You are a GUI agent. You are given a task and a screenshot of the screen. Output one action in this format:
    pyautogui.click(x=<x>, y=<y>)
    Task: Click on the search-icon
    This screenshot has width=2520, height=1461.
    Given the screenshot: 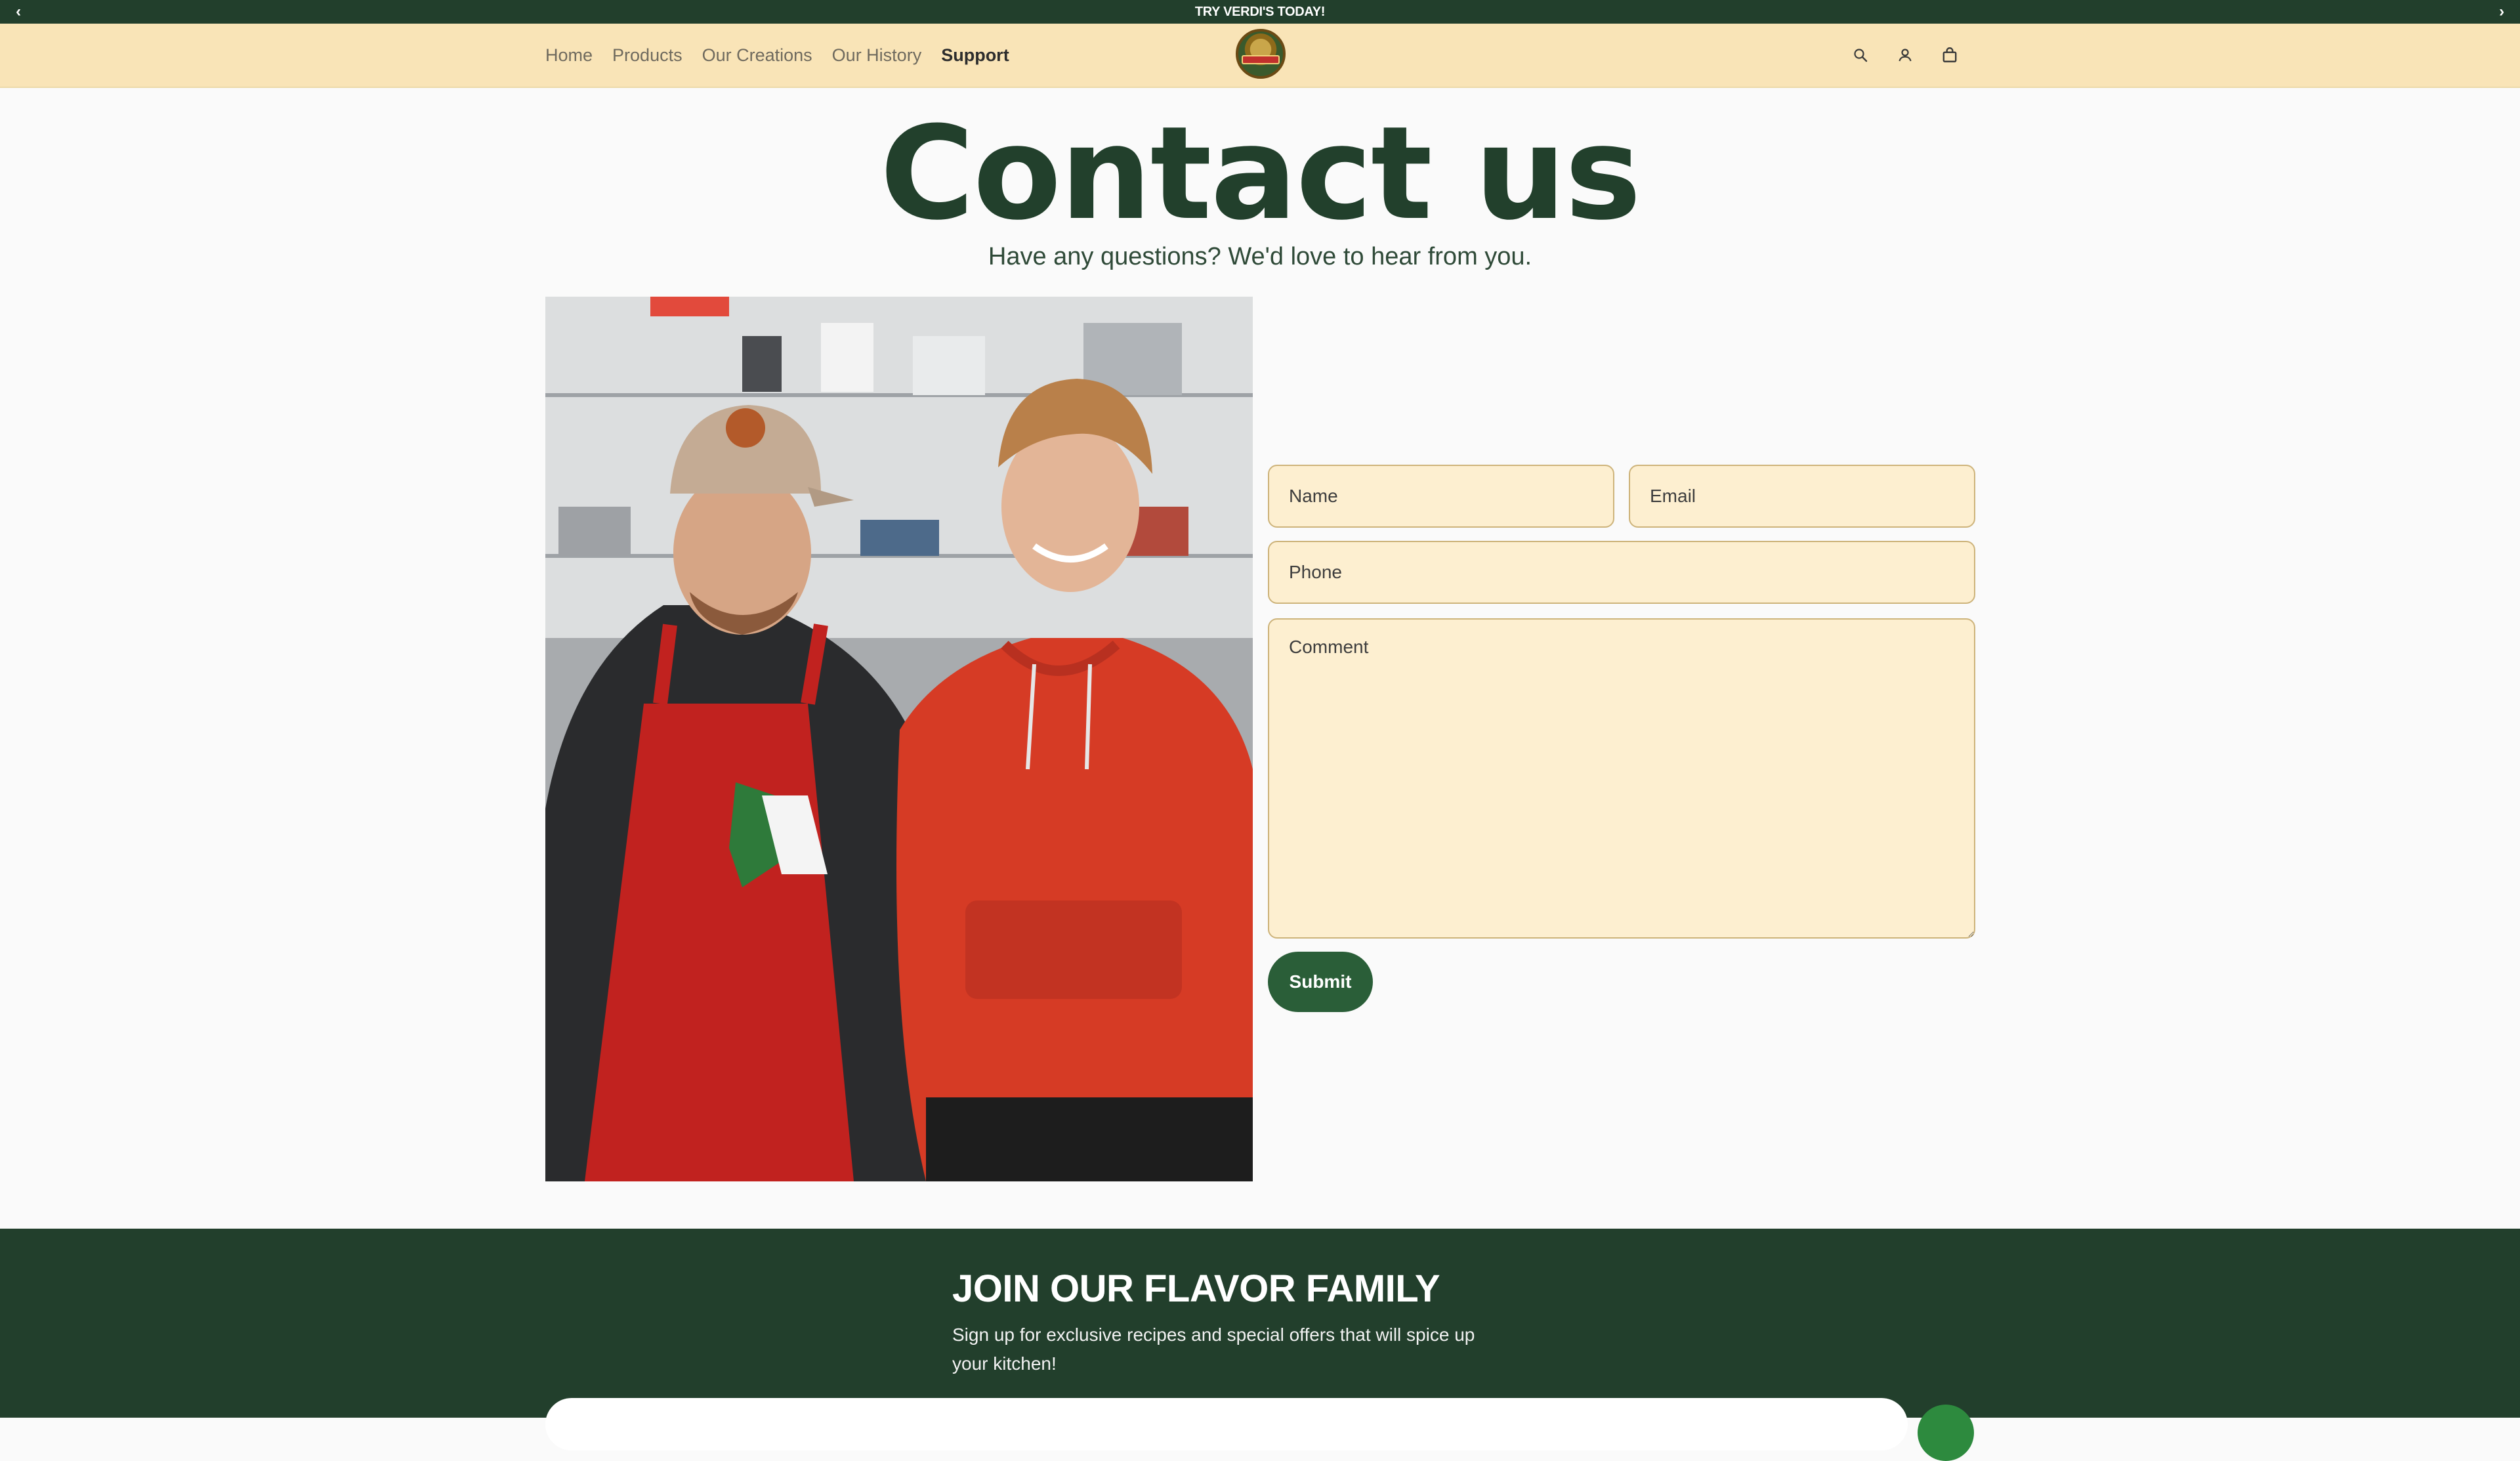 What is the action you would take?
    pyautogui.click(x=1860, y=55)
    